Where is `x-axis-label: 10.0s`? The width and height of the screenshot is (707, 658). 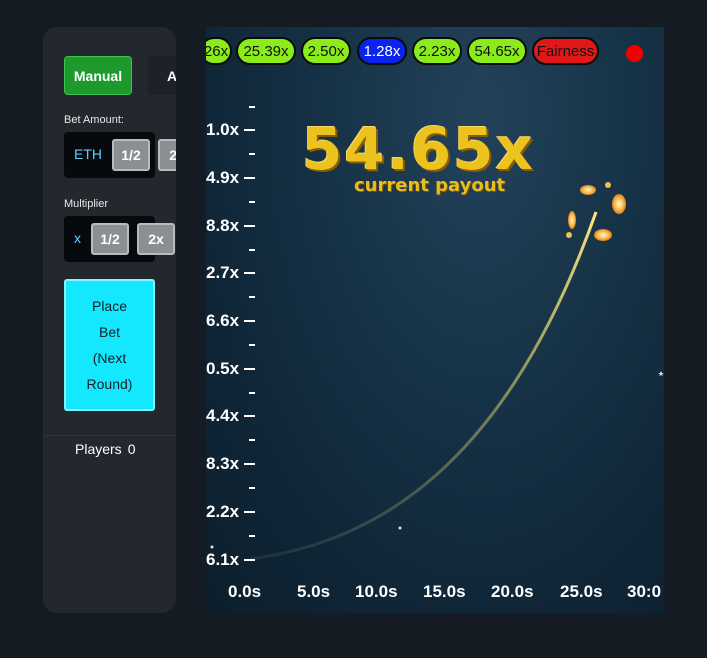
x-axis-label: 10.0s is located at coordinates (376, 591).